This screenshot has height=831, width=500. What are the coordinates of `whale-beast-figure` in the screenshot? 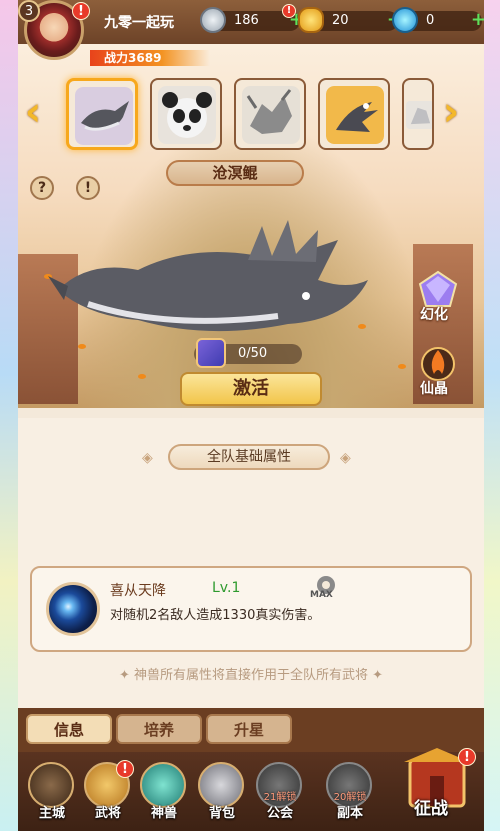 It's located at (208, 276).